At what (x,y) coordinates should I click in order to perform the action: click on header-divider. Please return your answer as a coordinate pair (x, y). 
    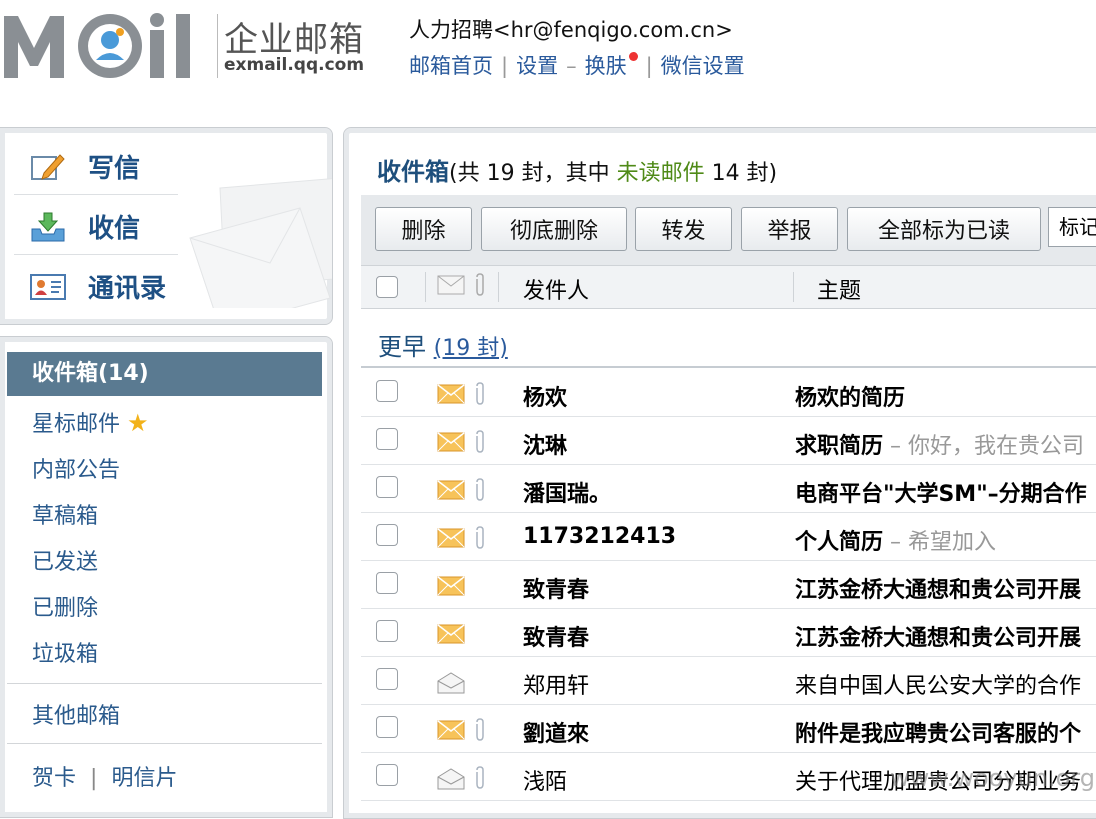
    Looking at the image, I should click on (217, 46).